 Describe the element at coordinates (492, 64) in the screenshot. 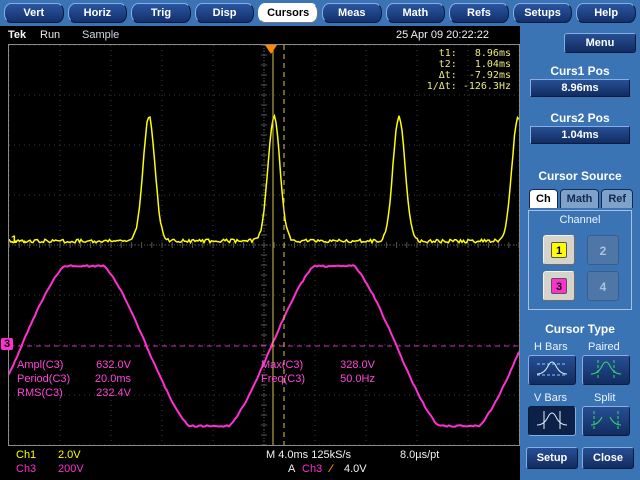

I see `t2-value: 1.04ms` at that location.